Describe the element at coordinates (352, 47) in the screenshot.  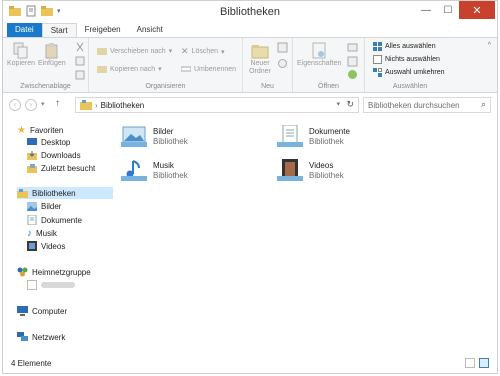
I see `open-icon` at that location.